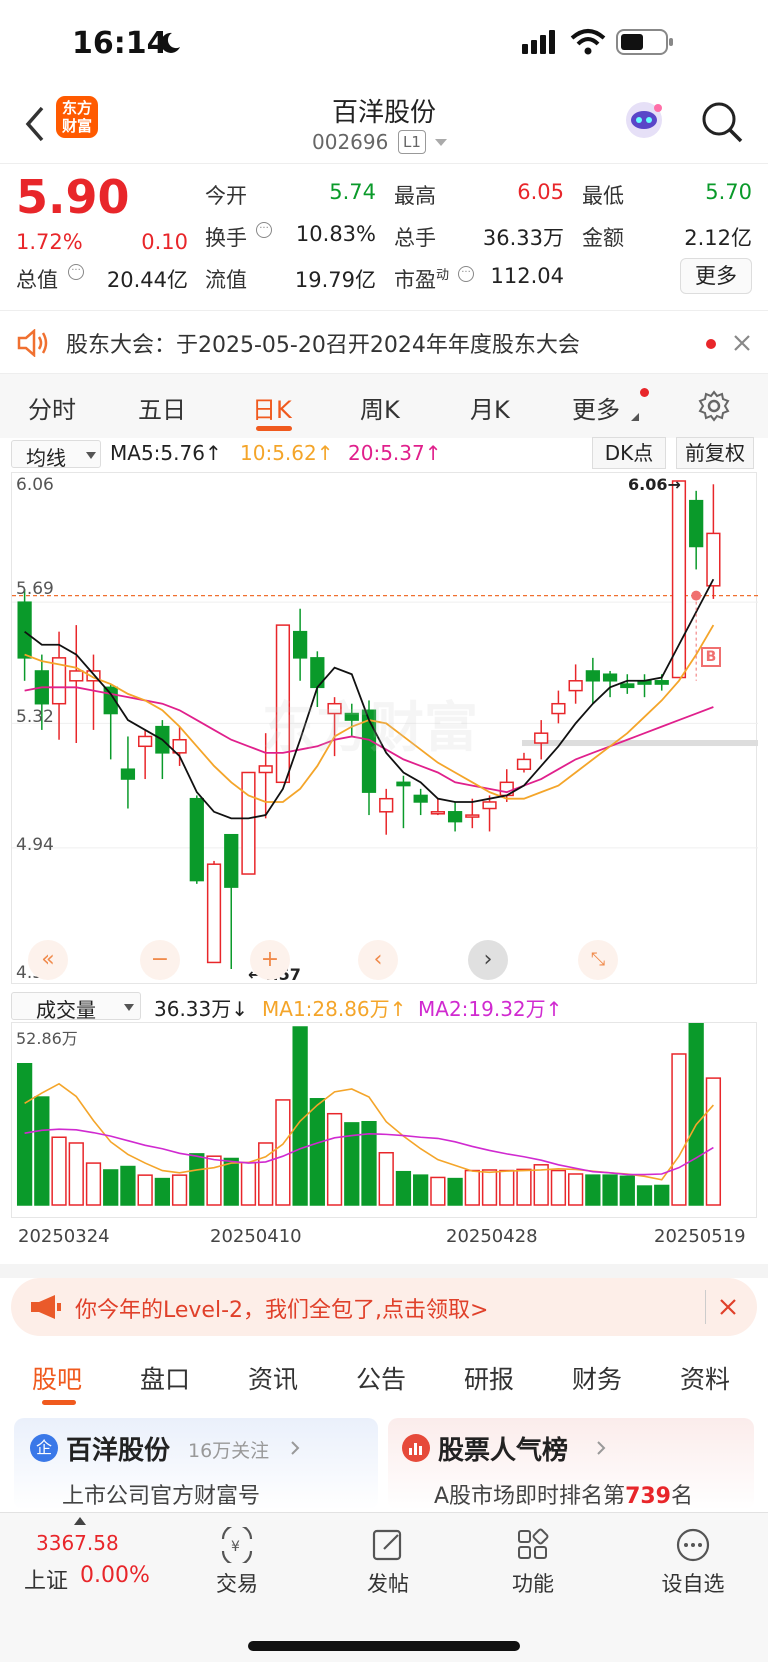 This screenshot has width=768, height=1662. Describe the element at coordinates (693, 1562) in the screenshot. I see `tab-add-watchlist: 设自选` at that location.